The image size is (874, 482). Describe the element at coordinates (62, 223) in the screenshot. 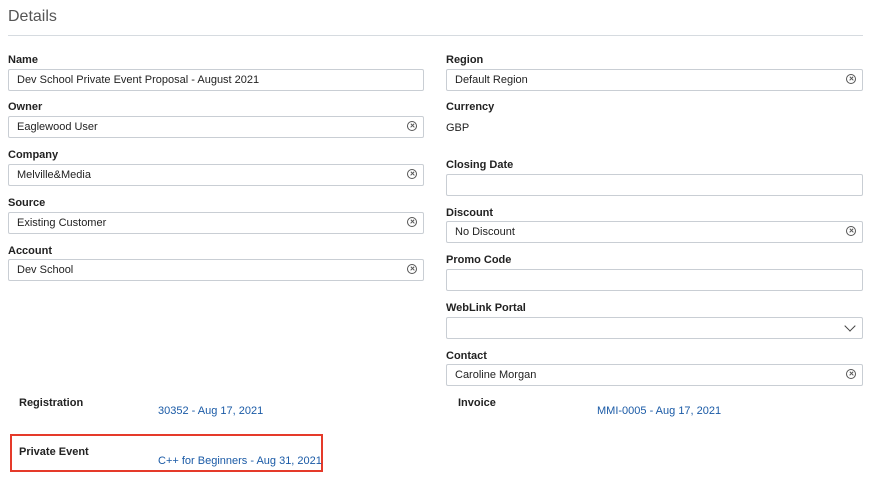

I see `source-value: Existing Customer` at that location.